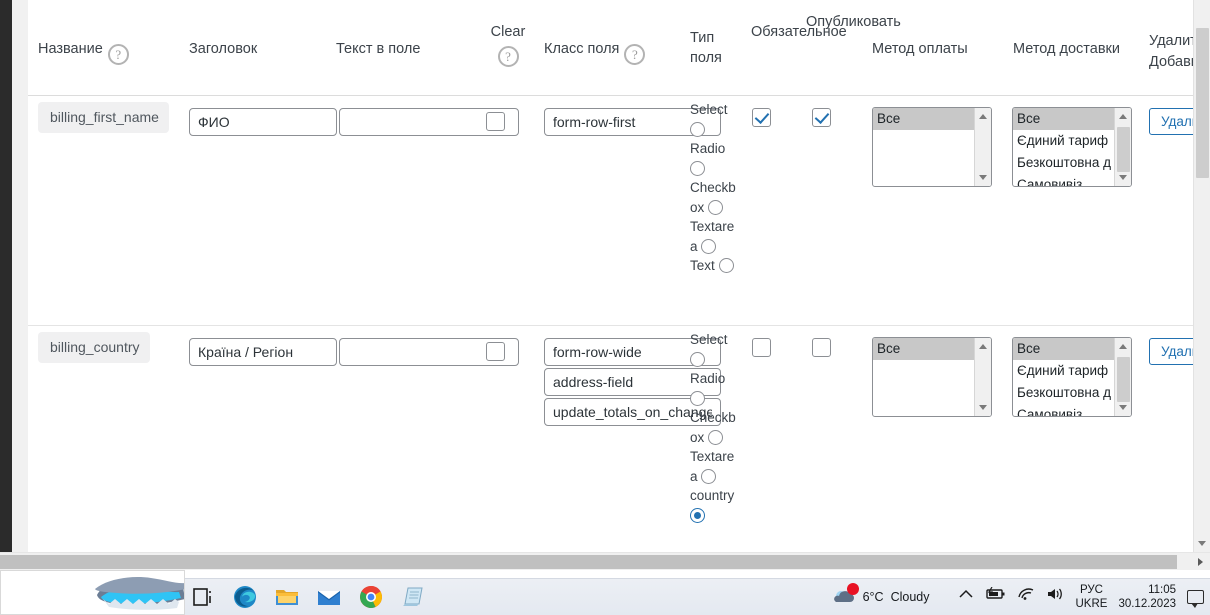  Describe the element at coordinates (371, 597) in the screenshot. I see `chrome-icon` at that location.